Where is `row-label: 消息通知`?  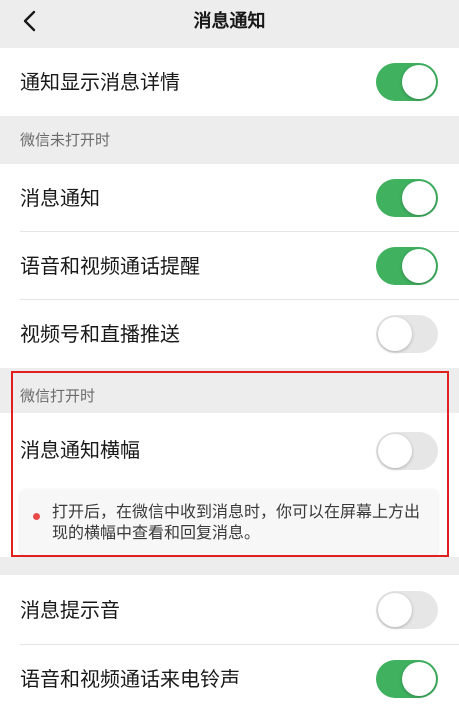 row-label: 消息通知 is located at coordinates (60, 198).